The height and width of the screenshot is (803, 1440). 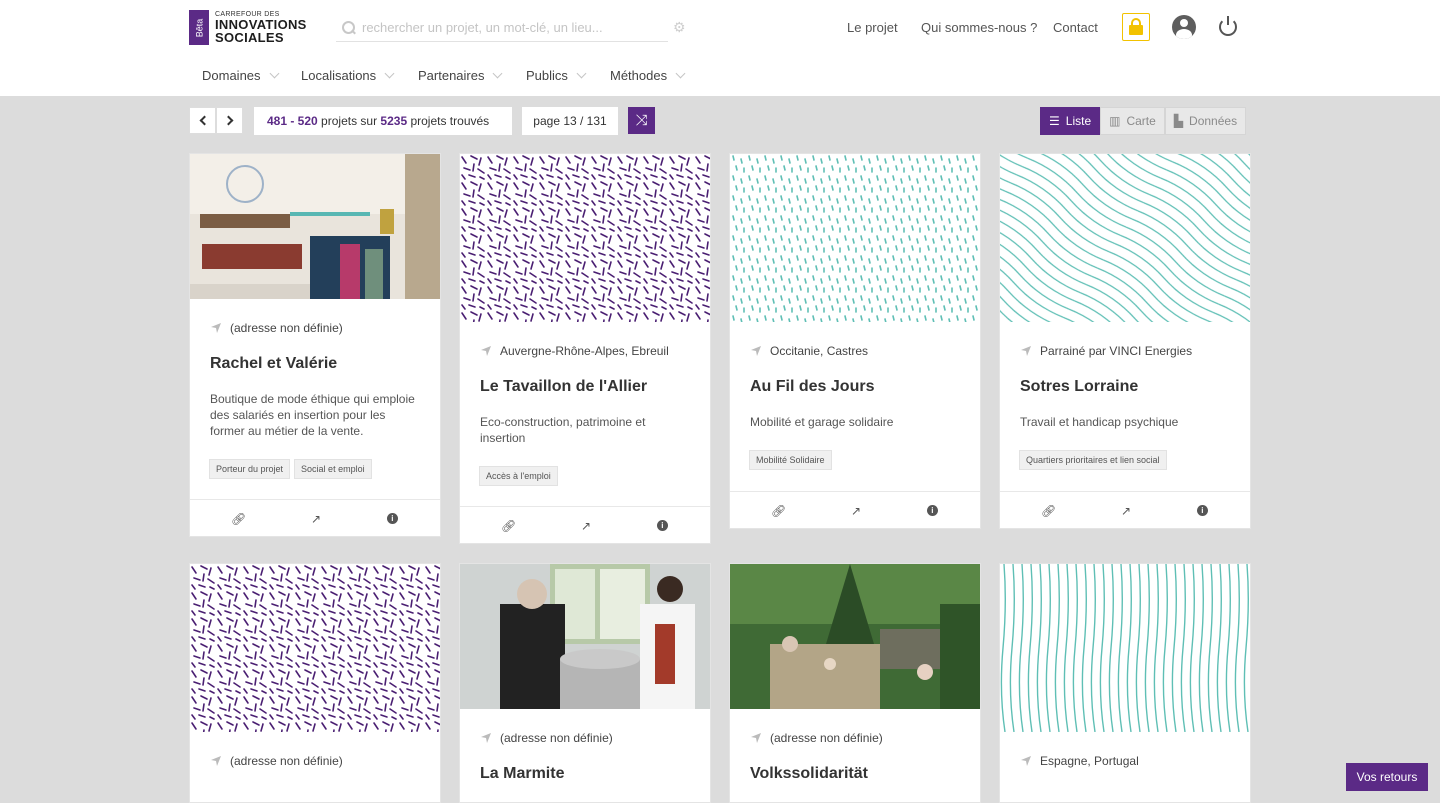 What do you see at coordinates (1141, 121) in the screenshot?
I see `view-label: Carte` at bounding box center [1141, 121].